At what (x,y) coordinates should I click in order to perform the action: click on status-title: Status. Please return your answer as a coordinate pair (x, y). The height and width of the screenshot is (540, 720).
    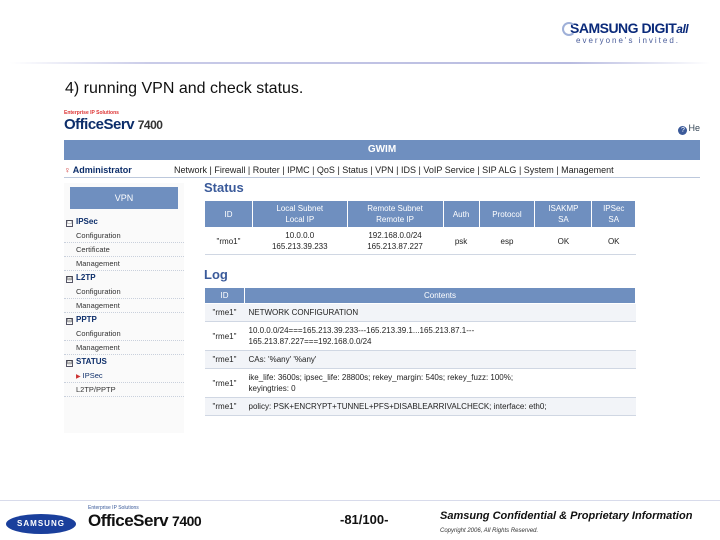
    Looking at the image, I should click on (224, 187).